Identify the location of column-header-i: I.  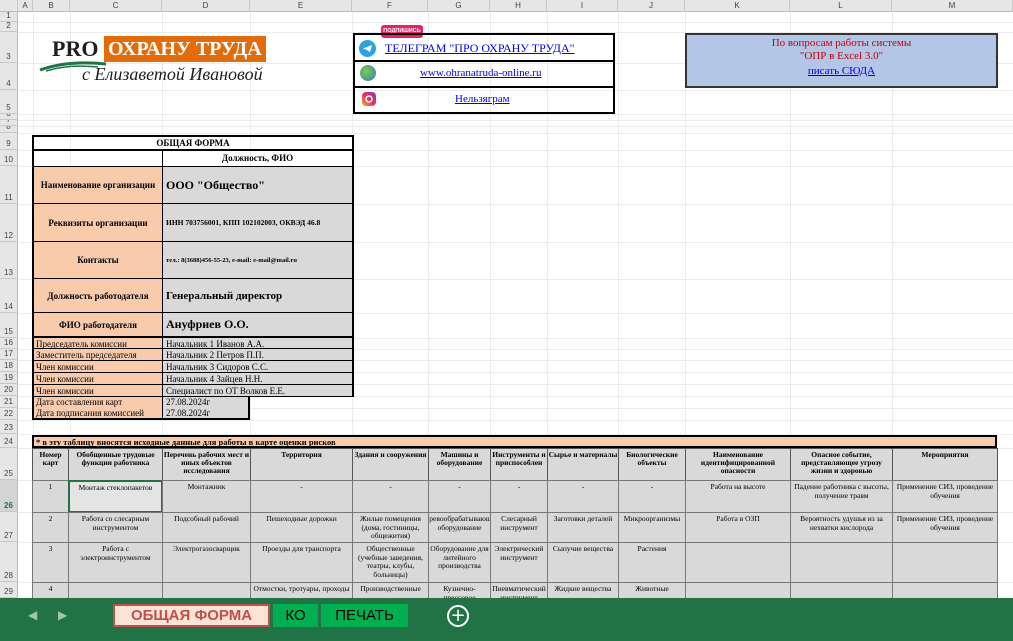
(582, 6).